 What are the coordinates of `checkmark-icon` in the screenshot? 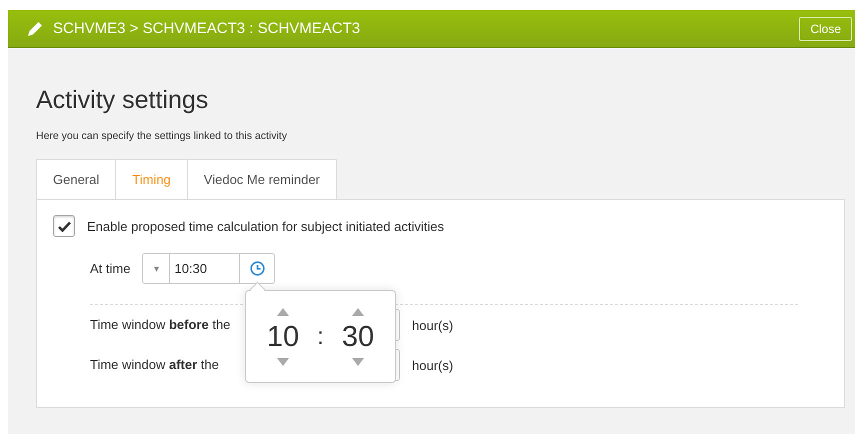 It's located at (64, 226).